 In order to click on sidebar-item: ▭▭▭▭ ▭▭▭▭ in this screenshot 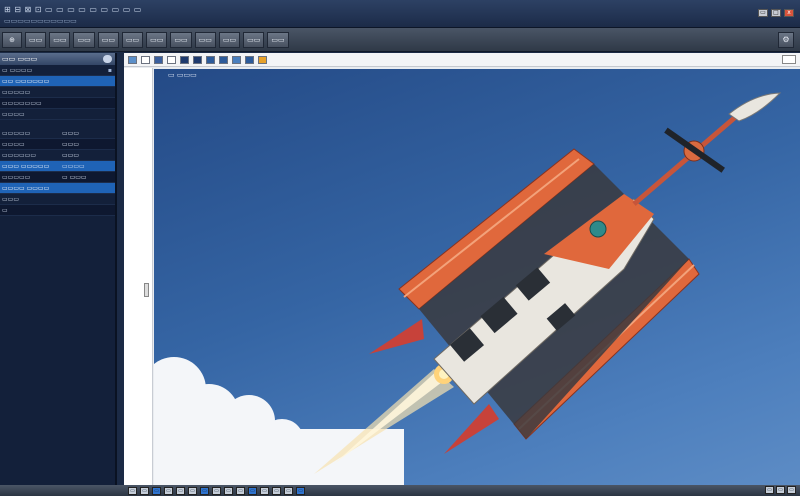, I will do `click(57, 188)`.